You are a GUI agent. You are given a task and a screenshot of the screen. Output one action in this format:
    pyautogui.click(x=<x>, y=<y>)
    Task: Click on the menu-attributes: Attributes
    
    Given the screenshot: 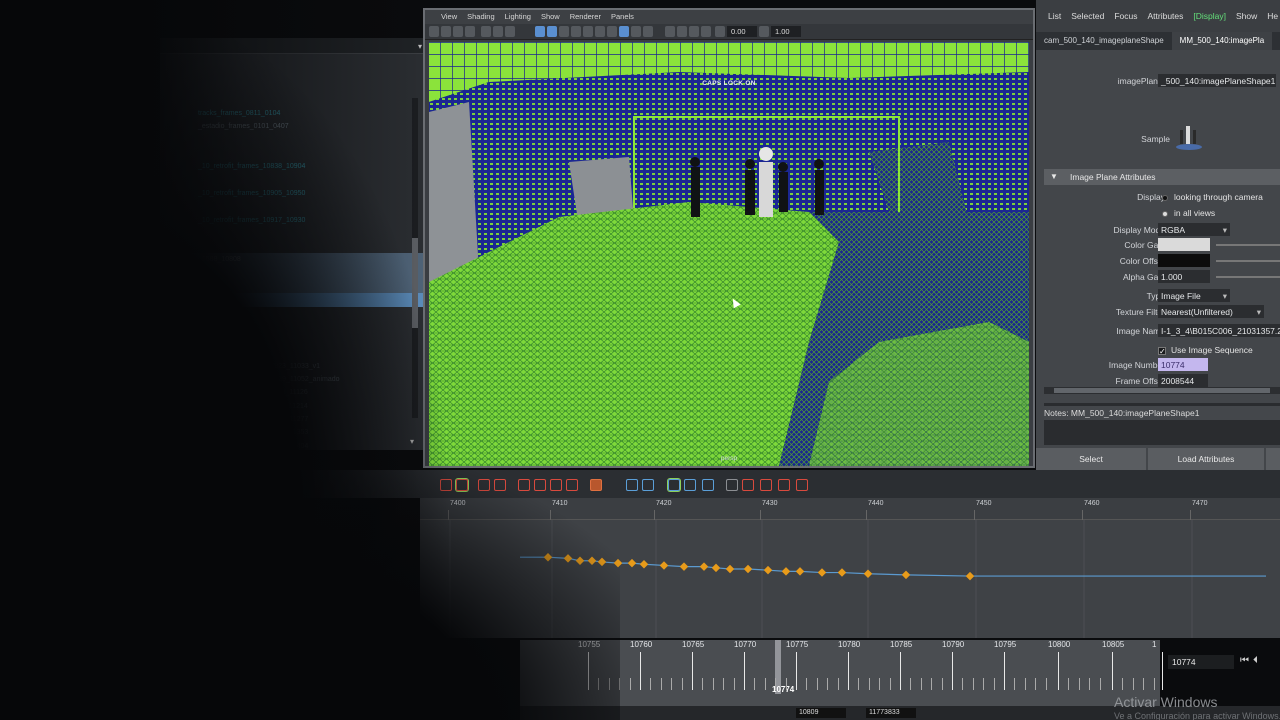 What is the action you would take?
    pyautogui.click(x=1165, y=16)
    